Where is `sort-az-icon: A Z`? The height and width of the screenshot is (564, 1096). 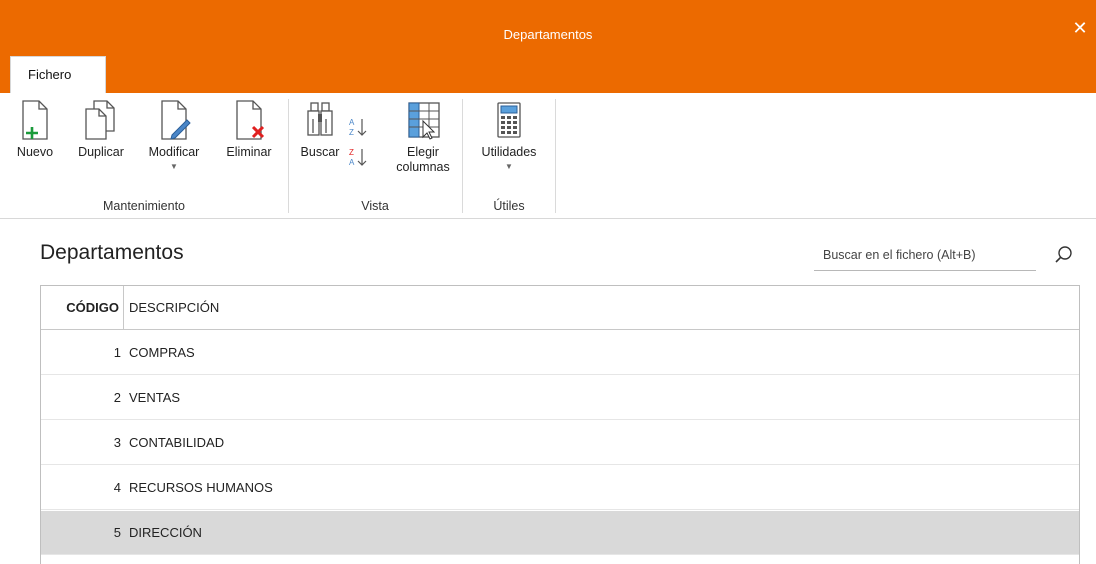
sort-az-icon: A Z is located at coordinates (358, 127).